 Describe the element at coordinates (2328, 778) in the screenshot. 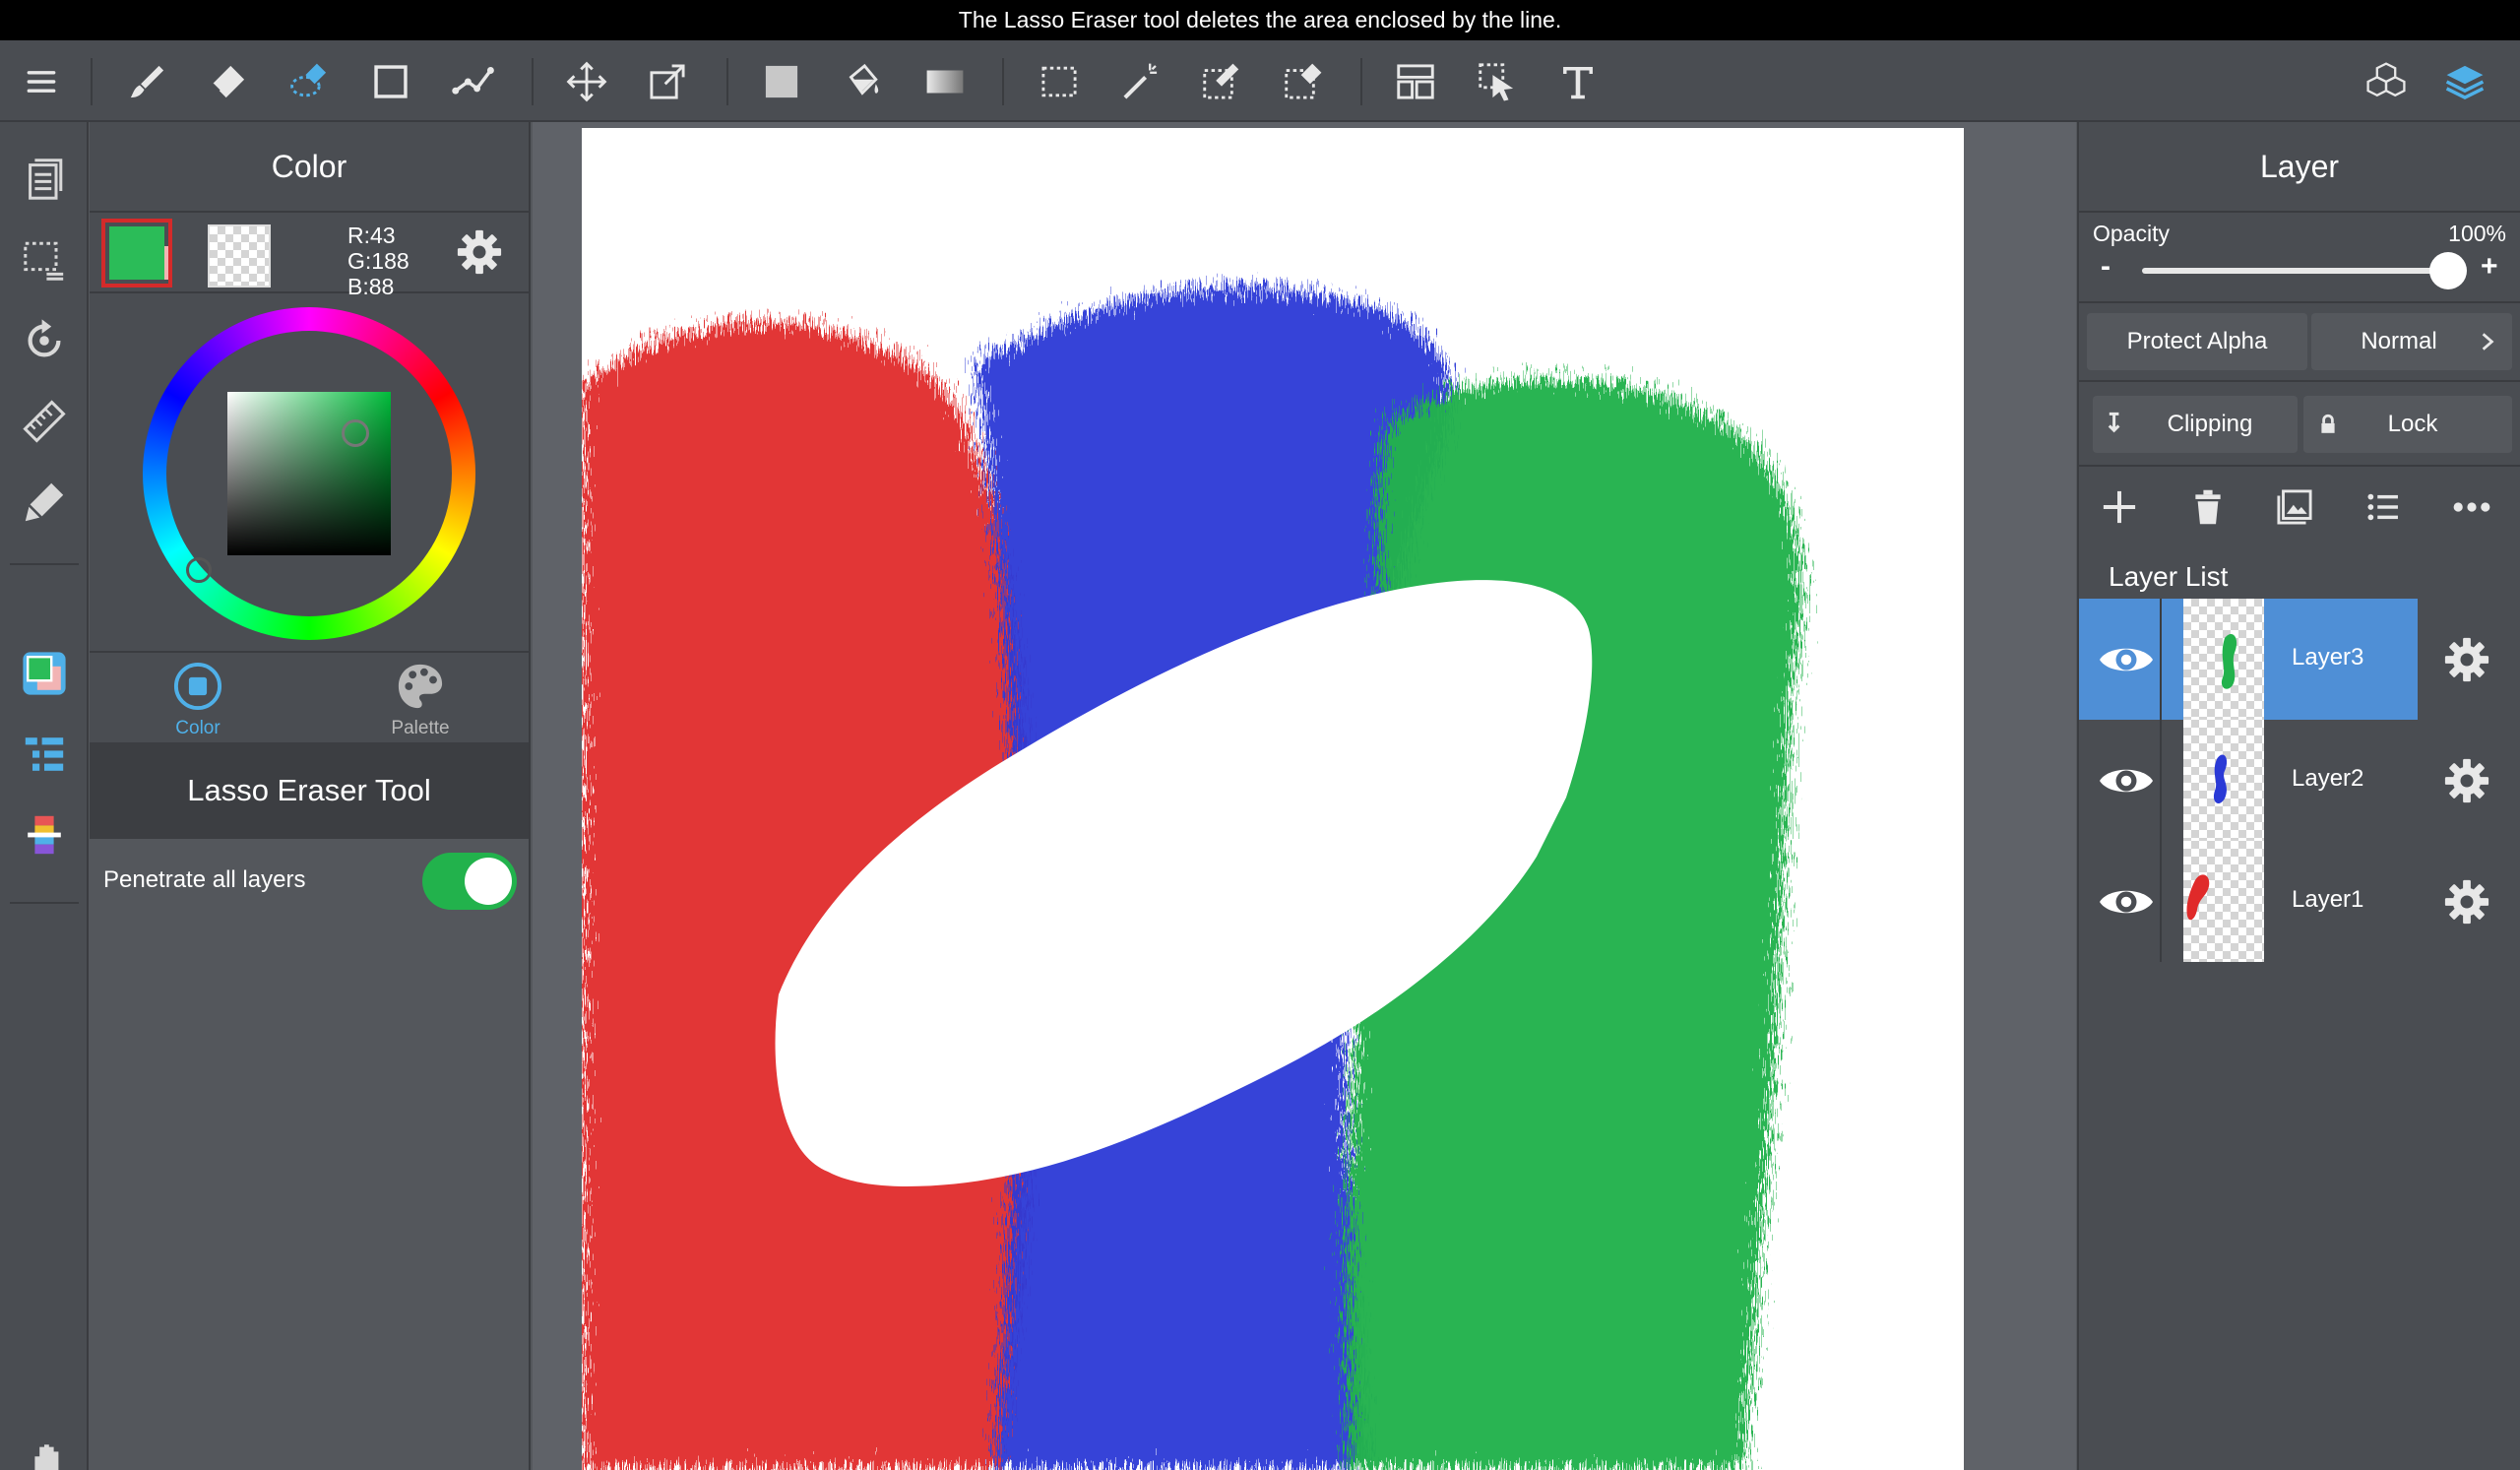

I see `layer2-name: Layer2` at that location.